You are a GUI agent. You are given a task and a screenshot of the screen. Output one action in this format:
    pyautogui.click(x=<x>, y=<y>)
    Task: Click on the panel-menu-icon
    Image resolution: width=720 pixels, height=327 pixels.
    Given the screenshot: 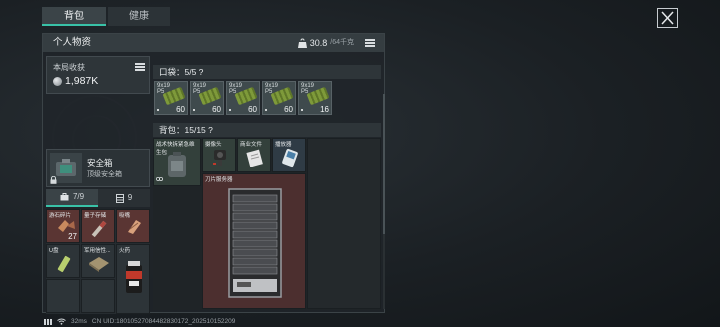 What is the action you would take?
    pyautogui.click(x=370, y=43)
    